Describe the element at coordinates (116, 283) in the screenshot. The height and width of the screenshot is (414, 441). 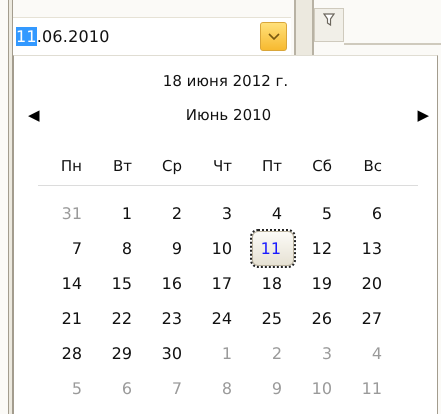
I see `day-cell: 15` at that location.